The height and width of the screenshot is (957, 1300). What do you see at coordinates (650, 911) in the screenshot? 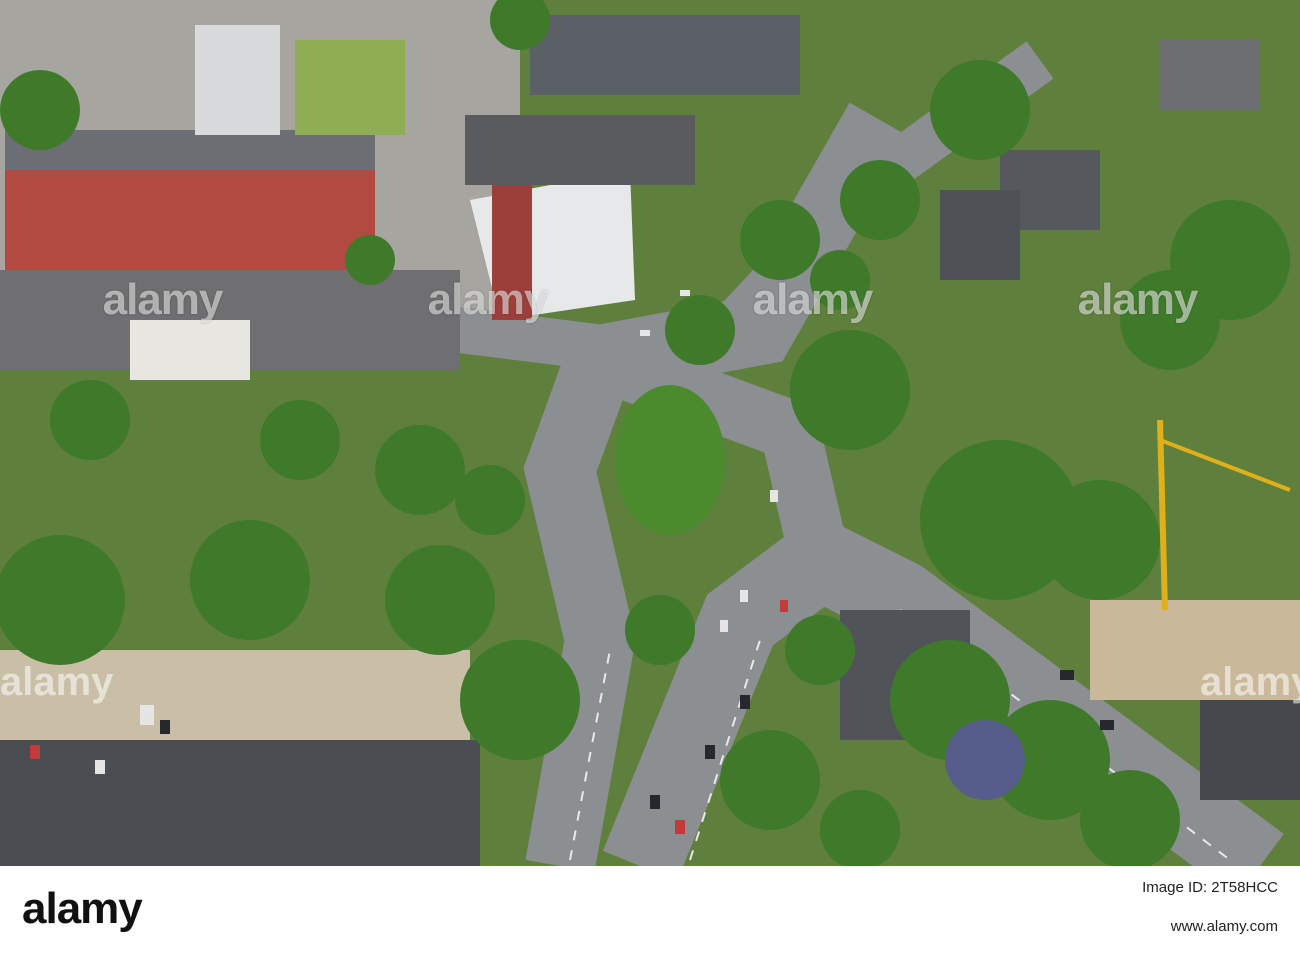
I see `footer-bar: alamy Image ID: 2T58HCC www.alamy.com` at bounding box center [650, 911].